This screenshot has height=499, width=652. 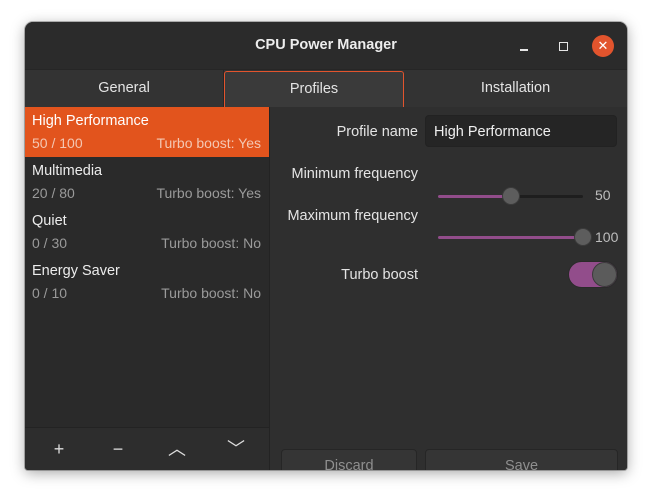 I want to click on min-frequency-value: 50, so click(x=603, y=195).